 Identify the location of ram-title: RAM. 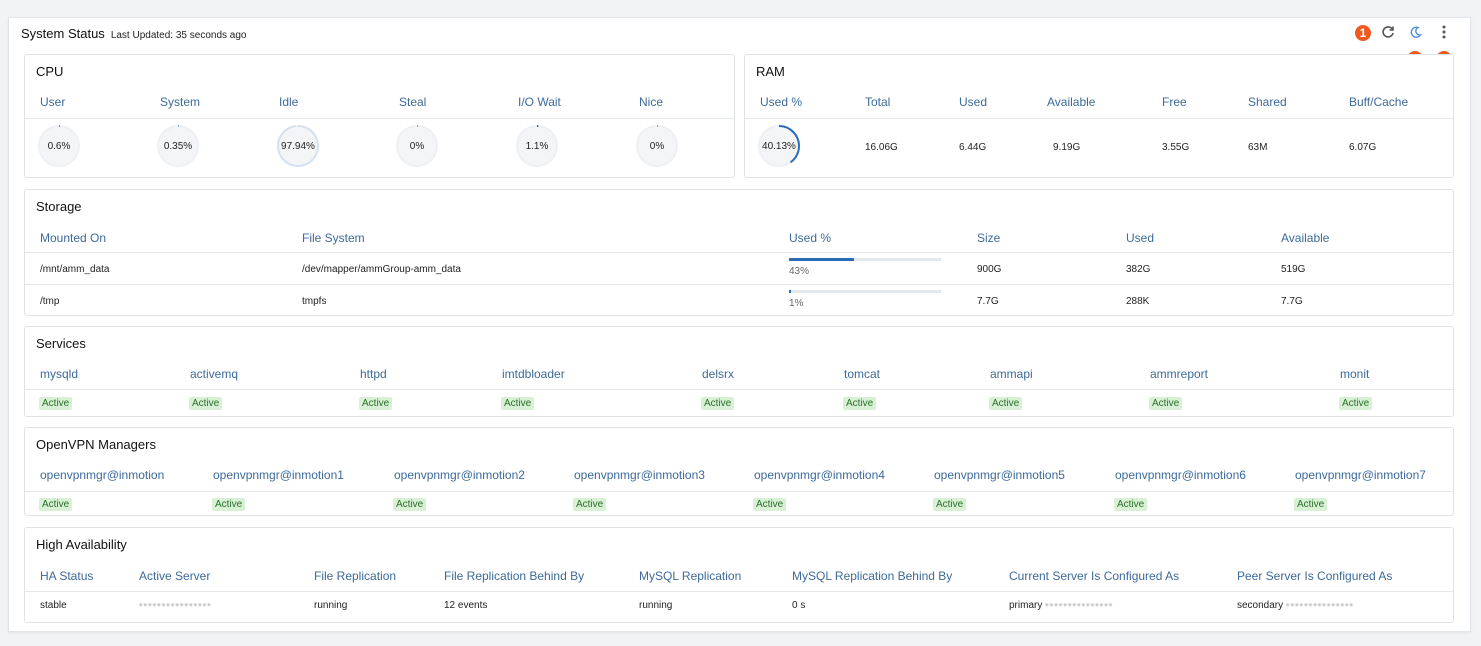
(770, 71).